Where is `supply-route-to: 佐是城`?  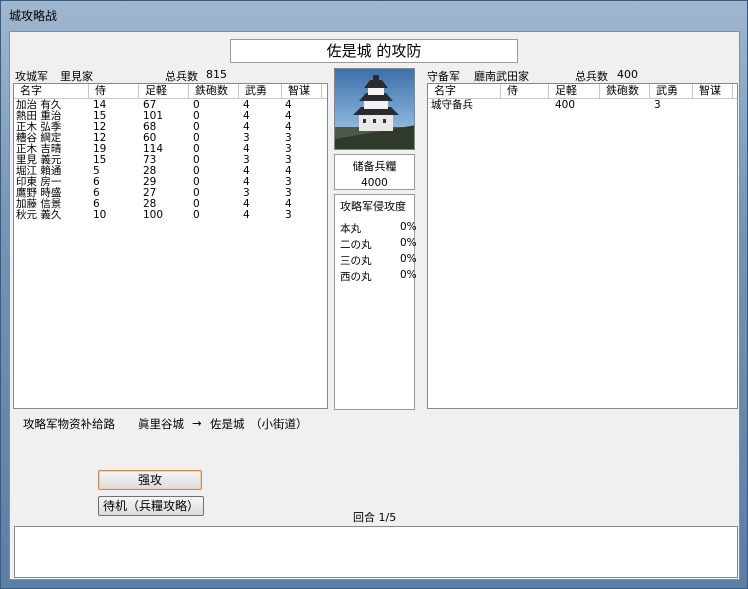 supply-route-to: 佐是城 is located at coordinates (227, 424).